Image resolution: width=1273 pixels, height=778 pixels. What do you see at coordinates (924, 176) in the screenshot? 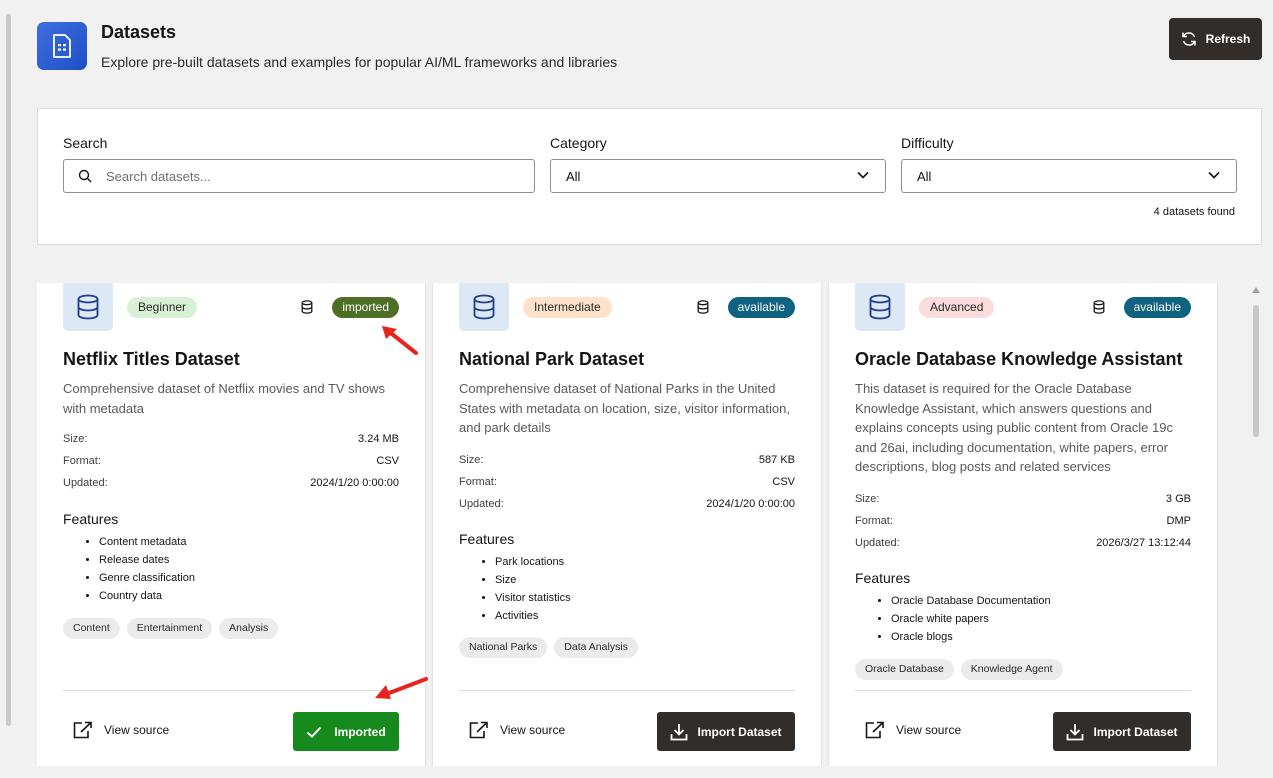
I see `difficulty-value: All` at bounding box center [924, 176].